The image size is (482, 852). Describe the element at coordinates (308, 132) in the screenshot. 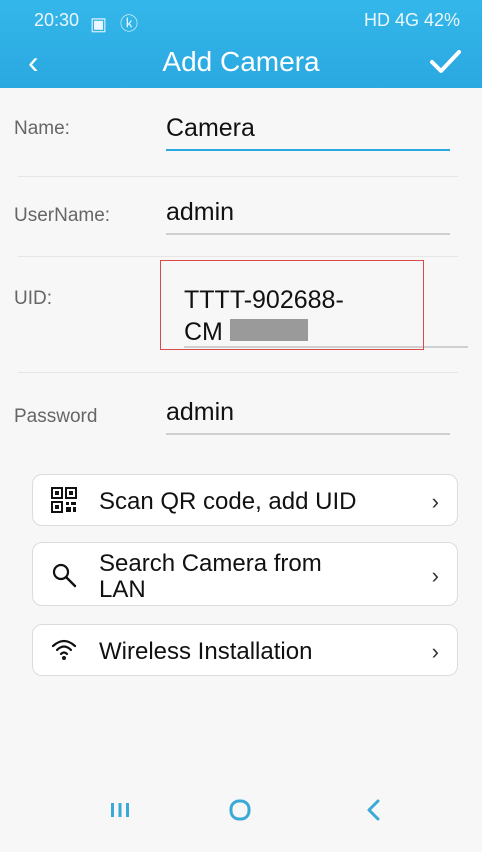

I see `name-input: Camera` at that location.